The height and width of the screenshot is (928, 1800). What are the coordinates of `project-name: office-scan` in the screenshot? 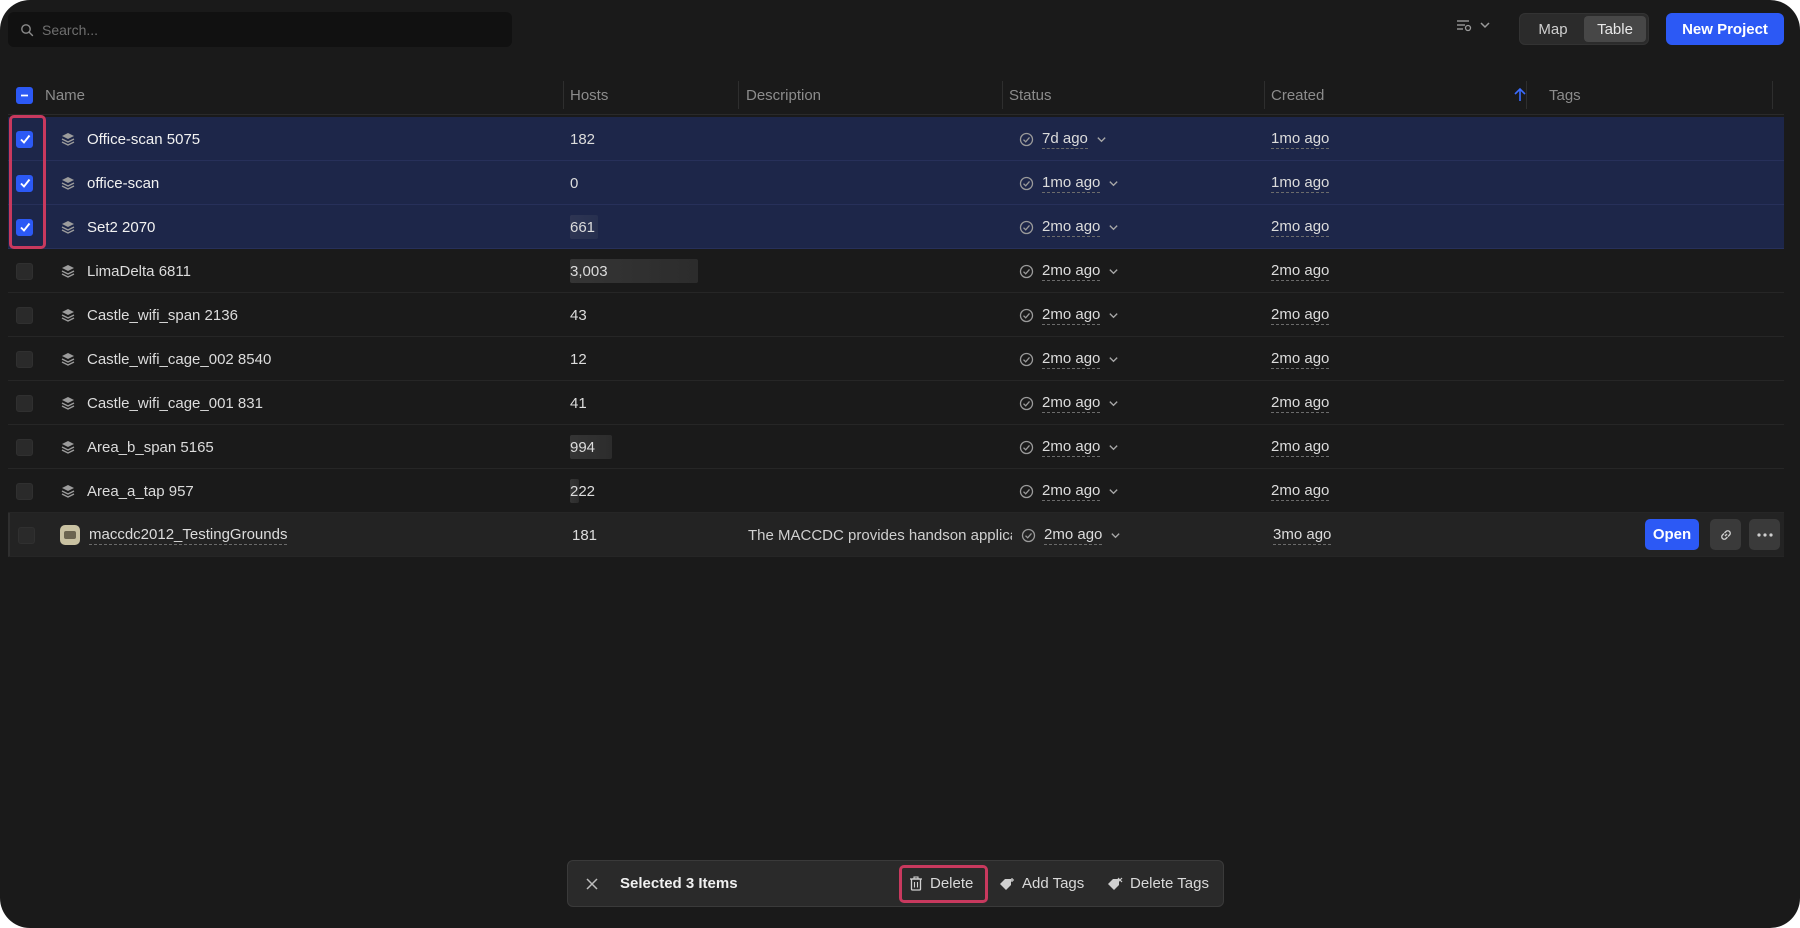 It's located at (123, 183).